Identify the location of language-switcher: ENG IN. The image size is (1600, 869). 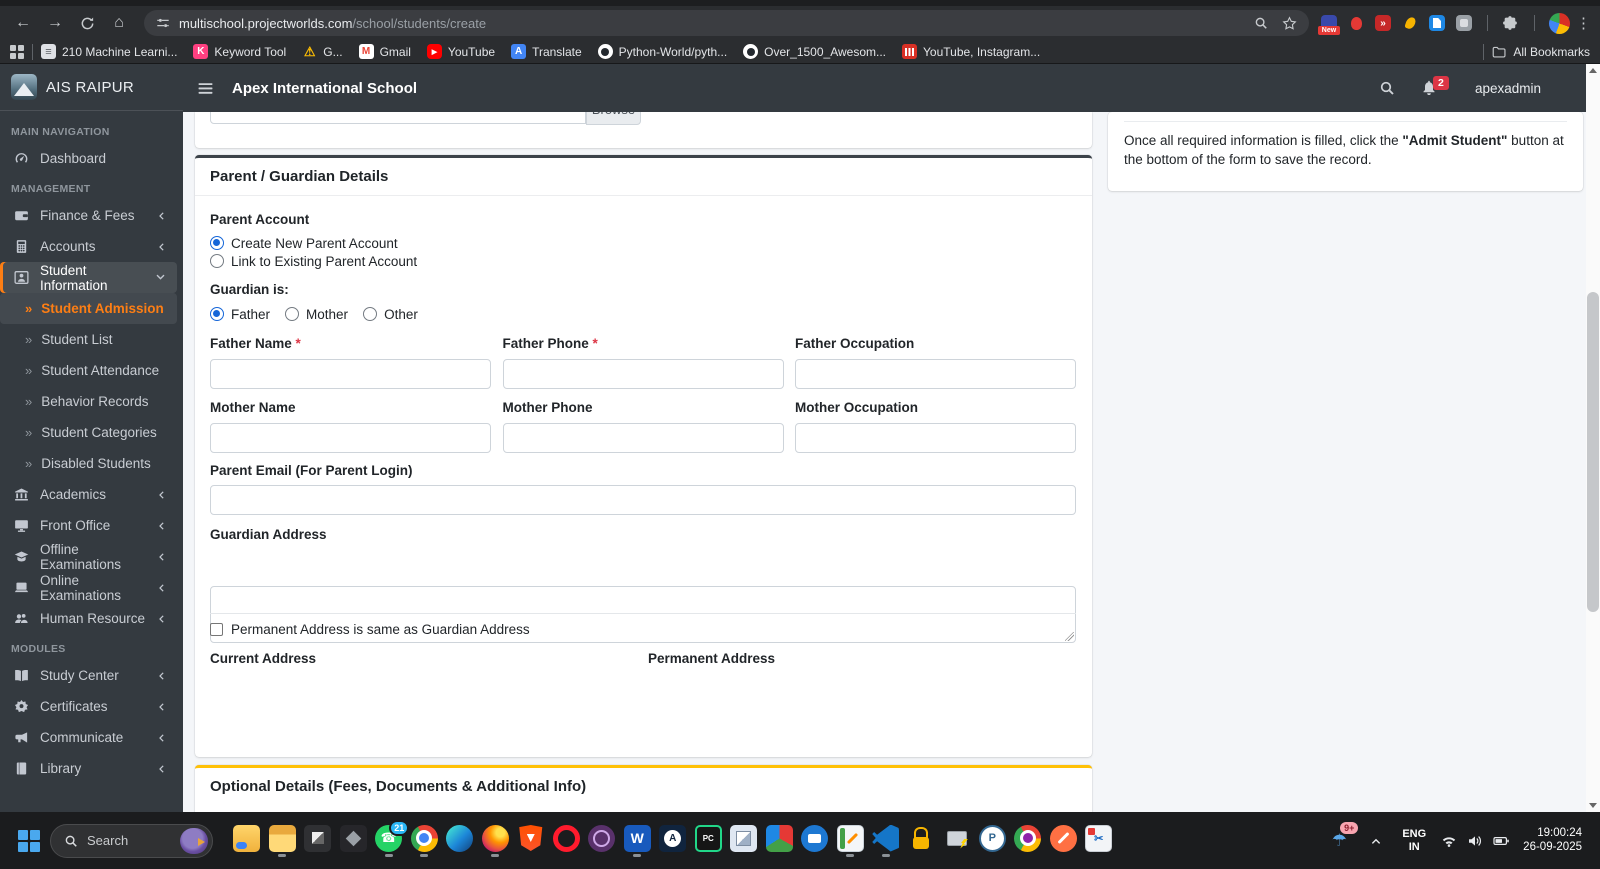
(1414, 840).